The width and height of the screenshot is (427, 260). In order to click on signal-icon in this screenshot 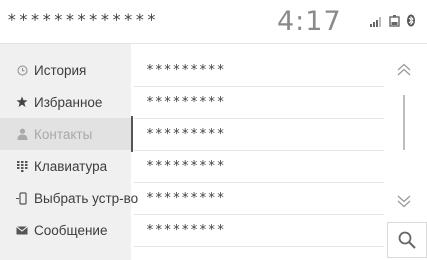, I will do `click(377, 23)`.